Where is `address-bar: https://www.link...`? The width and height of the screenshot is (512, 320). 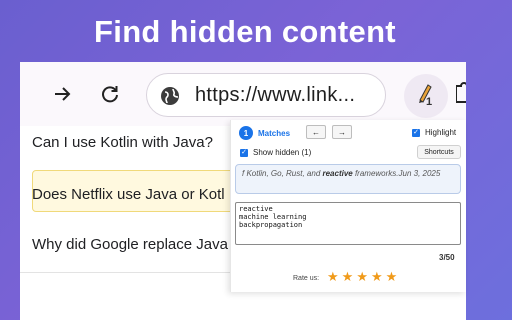 address-bar: https://www.link... is located at coordinates (266, 95).